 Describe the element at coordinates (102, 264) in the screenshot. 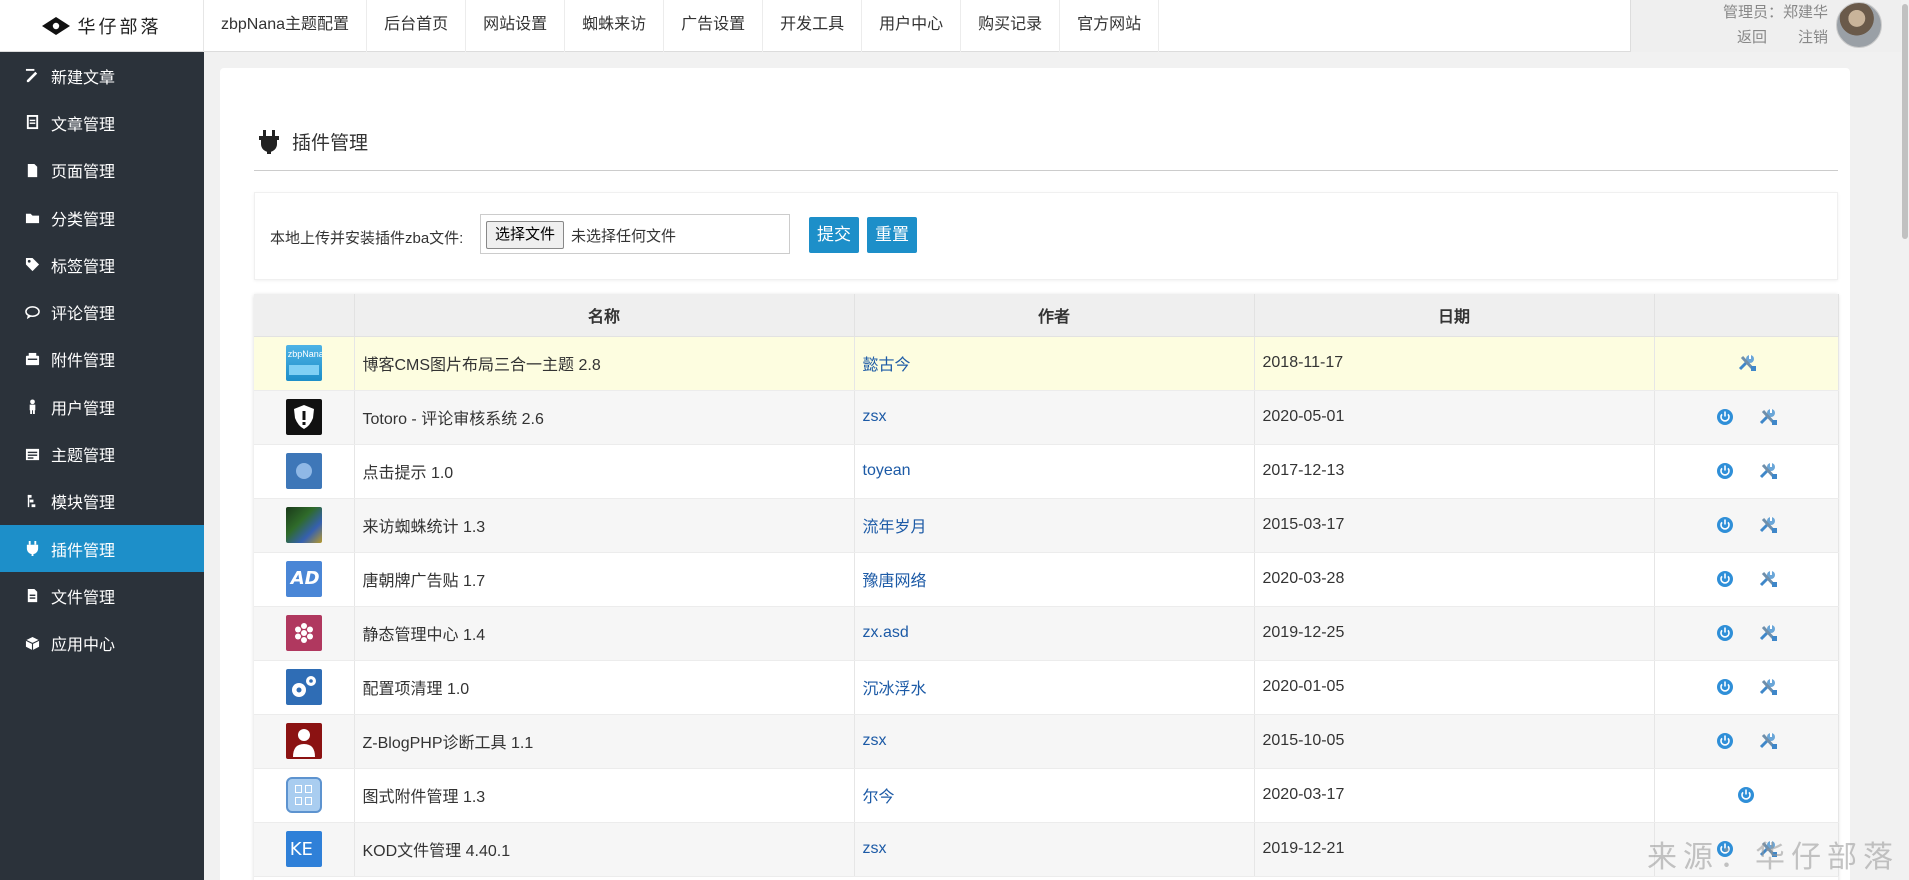

I see `sidebar-item-4: 标签管理` at that location.